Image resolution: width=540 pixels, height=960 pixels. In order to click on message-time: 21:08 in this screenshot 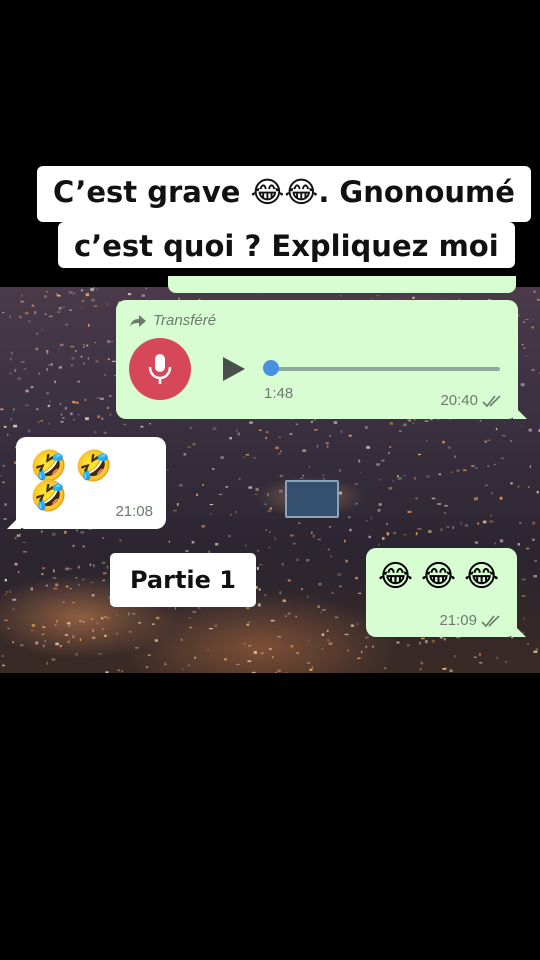, I will do `click(134, 511)`.